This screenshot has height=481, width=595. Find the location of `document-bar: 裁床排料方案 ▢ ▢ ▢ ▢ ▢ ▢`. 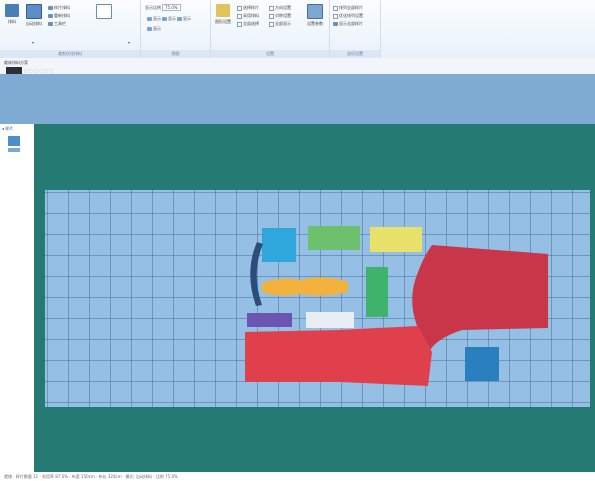

document-bar: 裁床排料方案 ▢ ▢ ▢ ▢ ▢ ▢ is located at coordinates (297, 66).